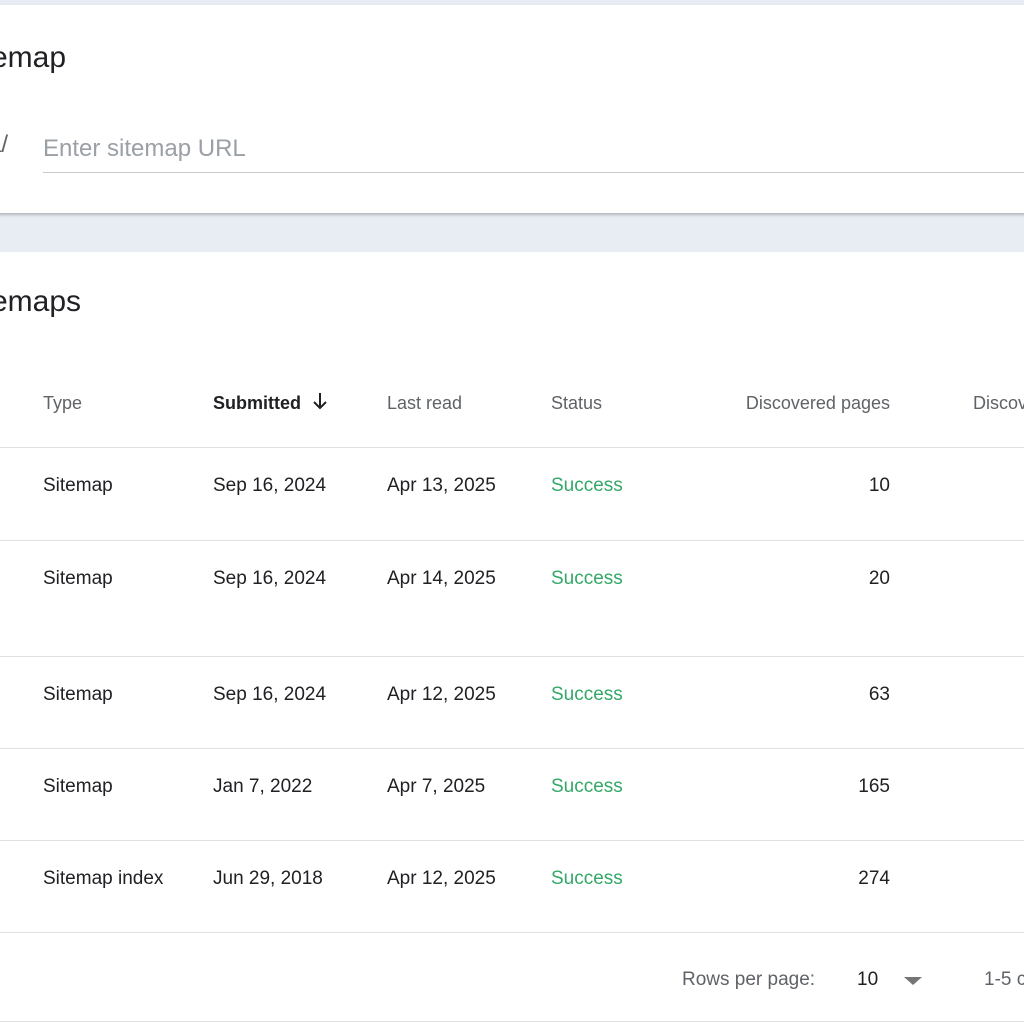  I want to click on rows-per-page-value: 10, so click(868, 979).